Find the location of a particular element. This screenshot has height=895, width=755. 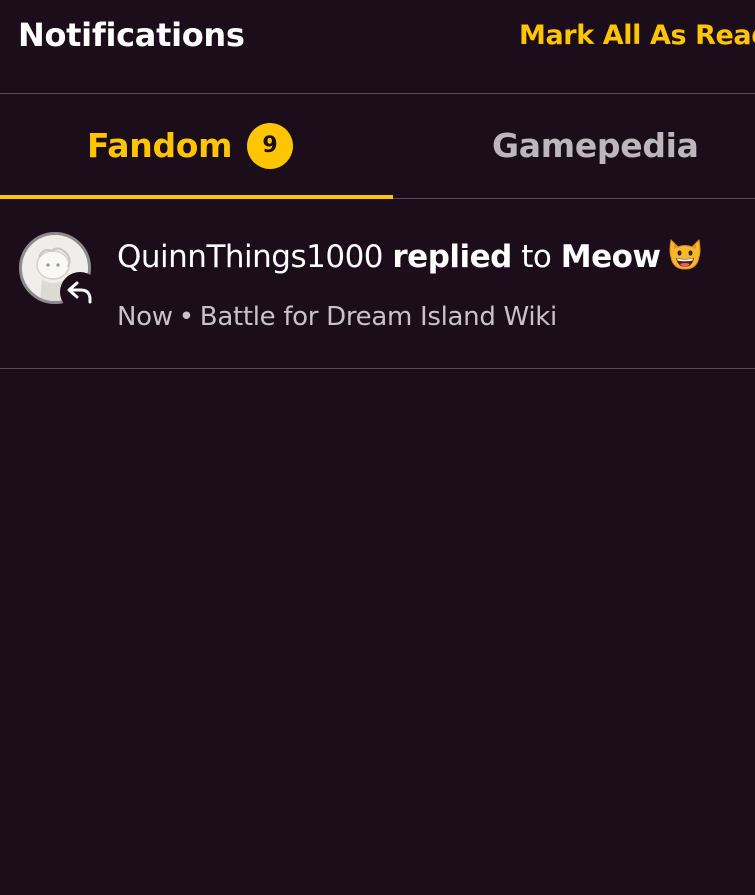

unread-count-badge: 9 is located at coordinates (270, 146).